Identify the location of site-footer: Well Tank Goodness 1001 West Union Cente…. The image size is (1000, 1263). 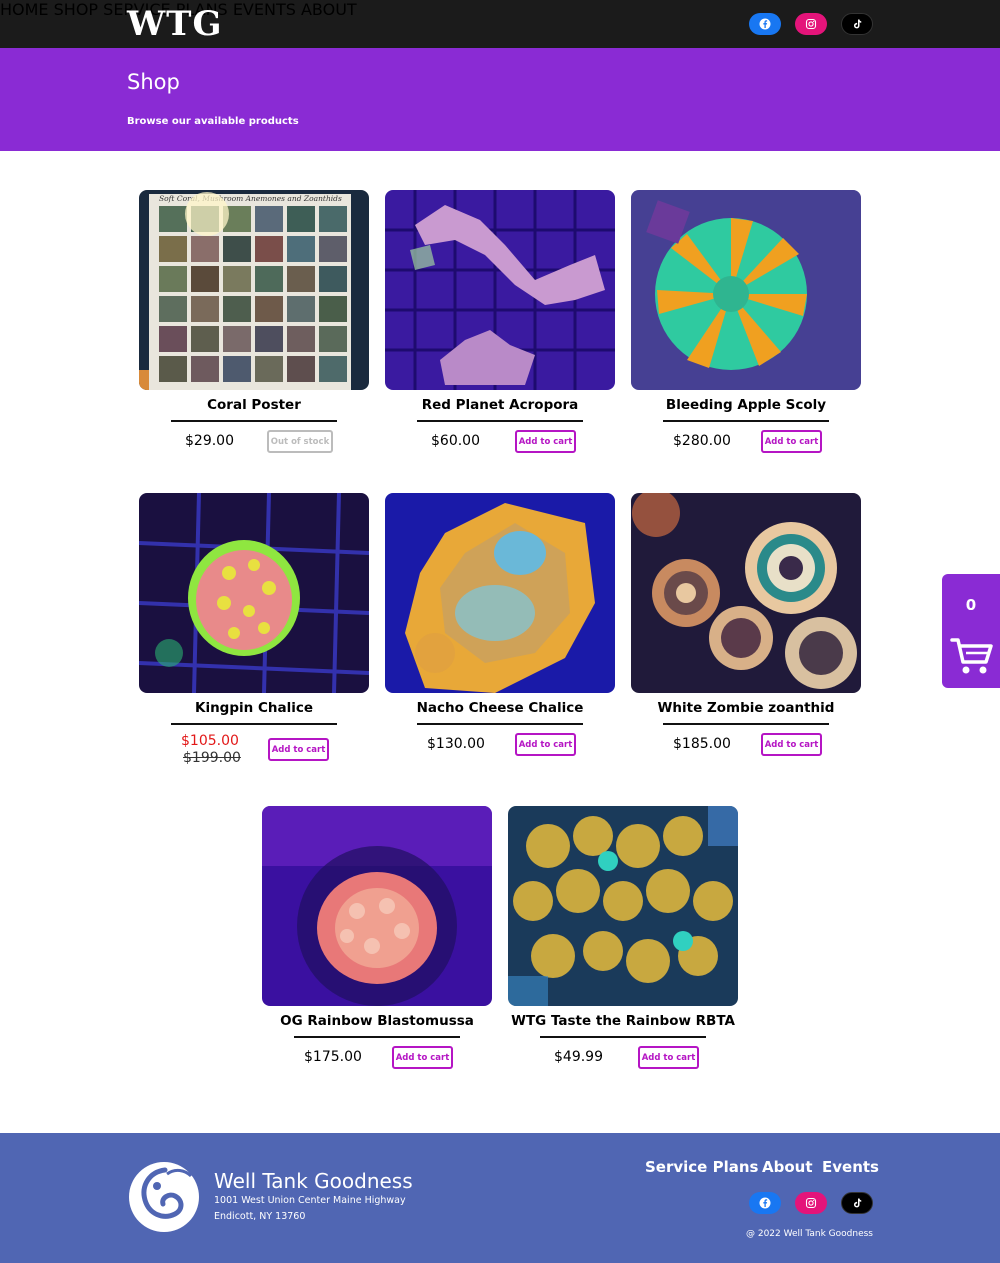
(500, 1198).